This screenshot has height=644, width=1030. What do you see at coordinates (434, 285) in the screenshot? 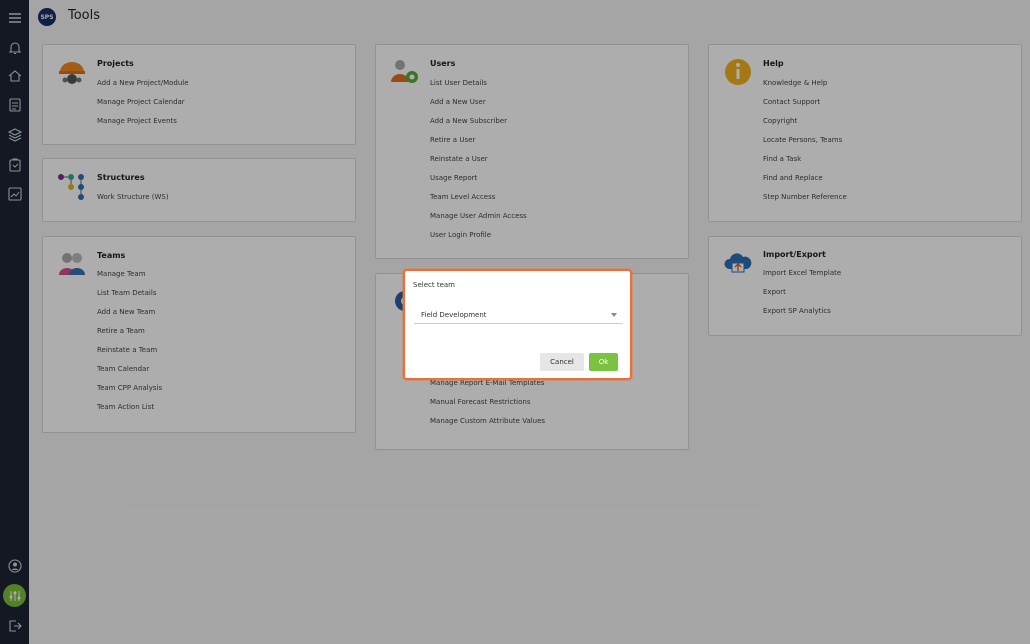
I see `dialog-title: Select team` at bounding box center [434, 285].